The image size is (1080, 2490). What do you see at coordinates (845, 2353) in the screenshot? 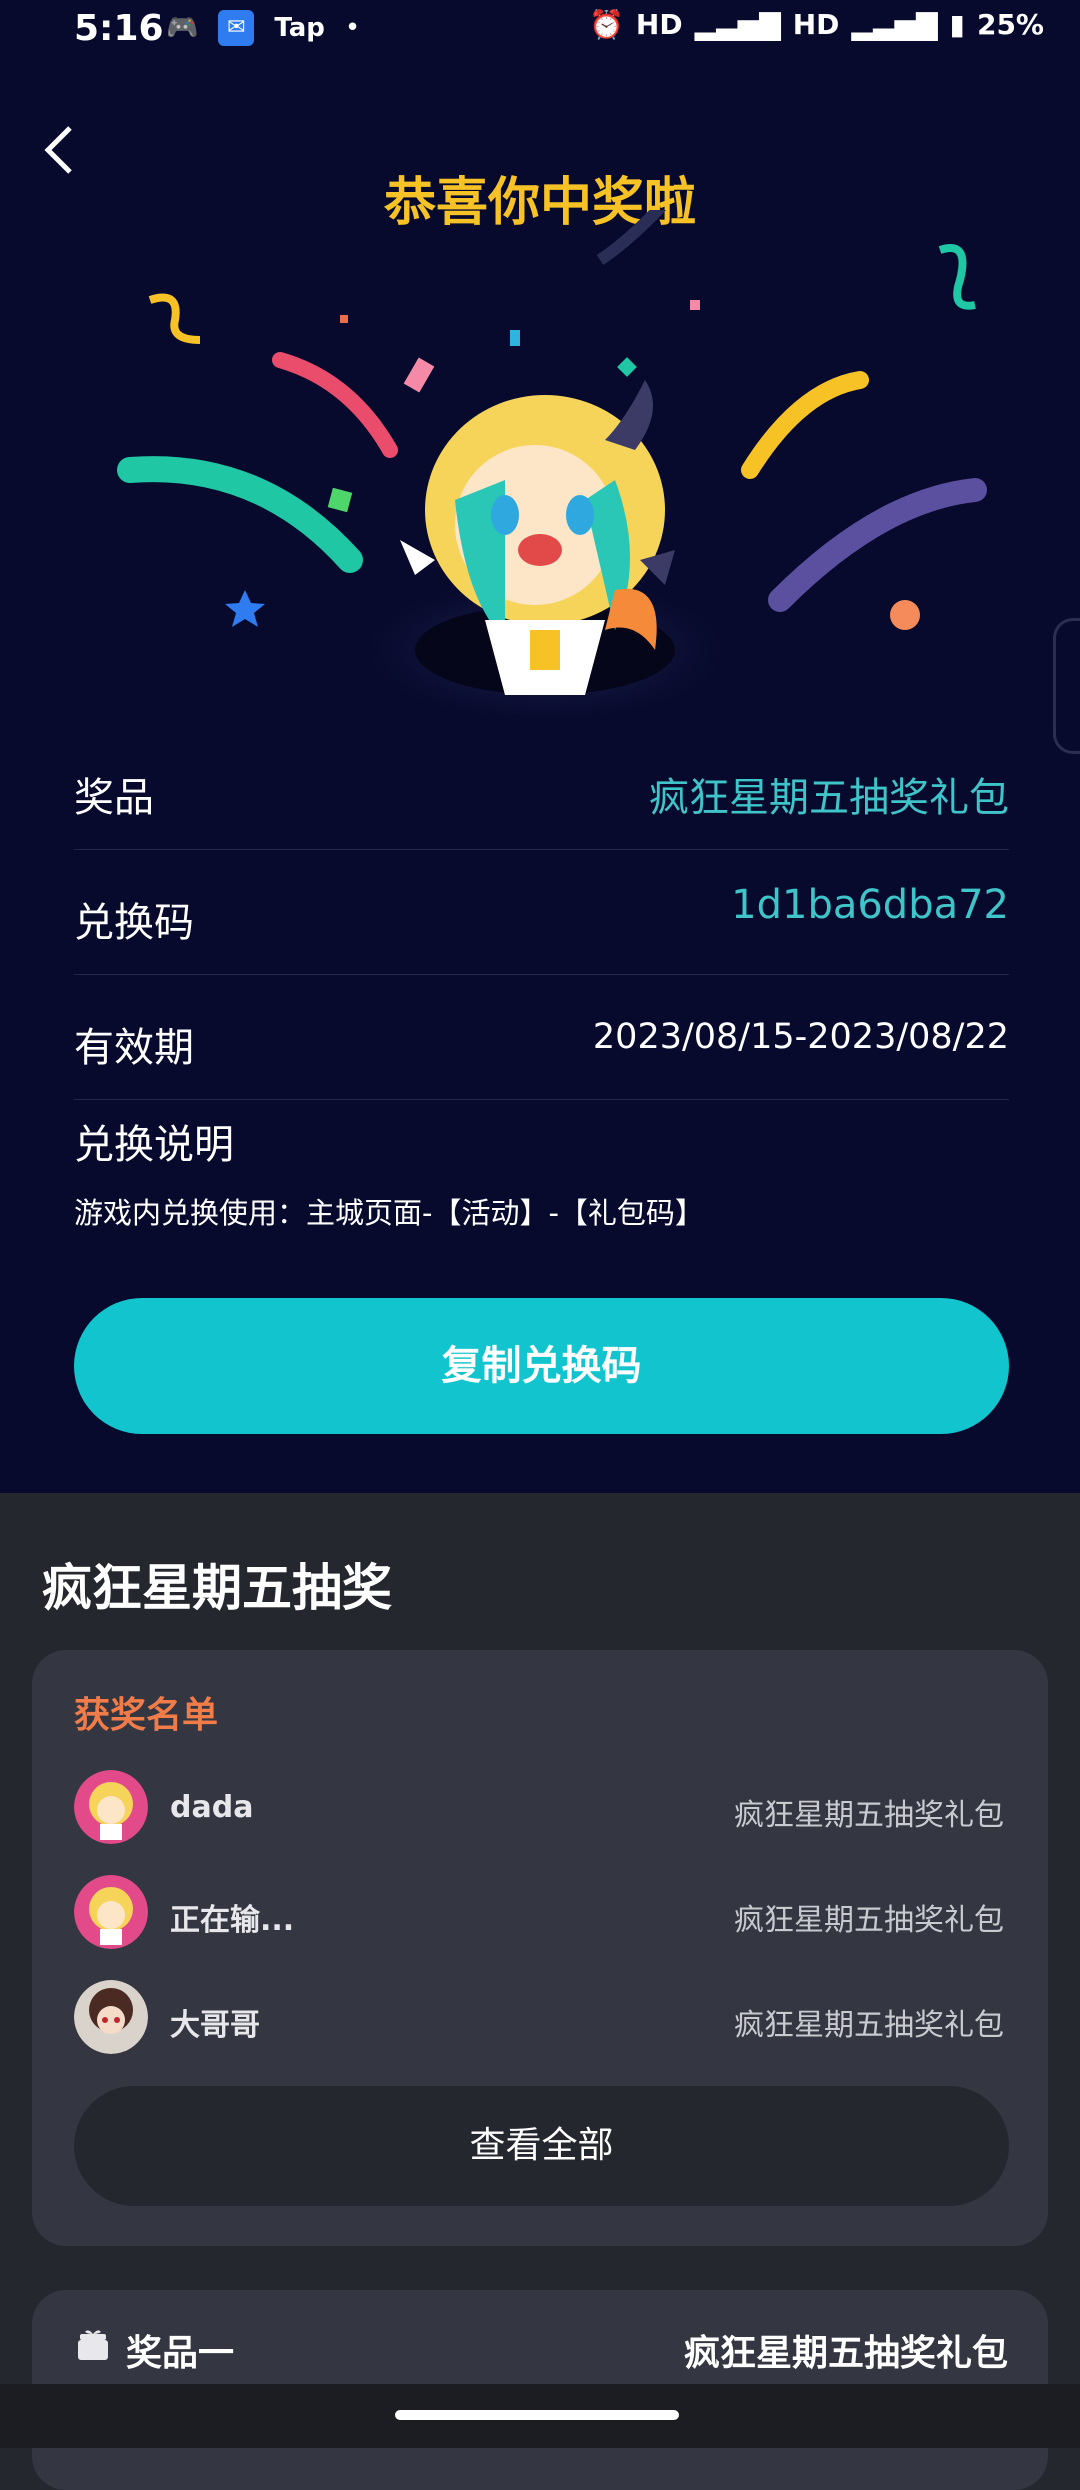
I see `prize-one-value: 疯狂星期五抽奖礼包` at bounding box center [845, 2353].